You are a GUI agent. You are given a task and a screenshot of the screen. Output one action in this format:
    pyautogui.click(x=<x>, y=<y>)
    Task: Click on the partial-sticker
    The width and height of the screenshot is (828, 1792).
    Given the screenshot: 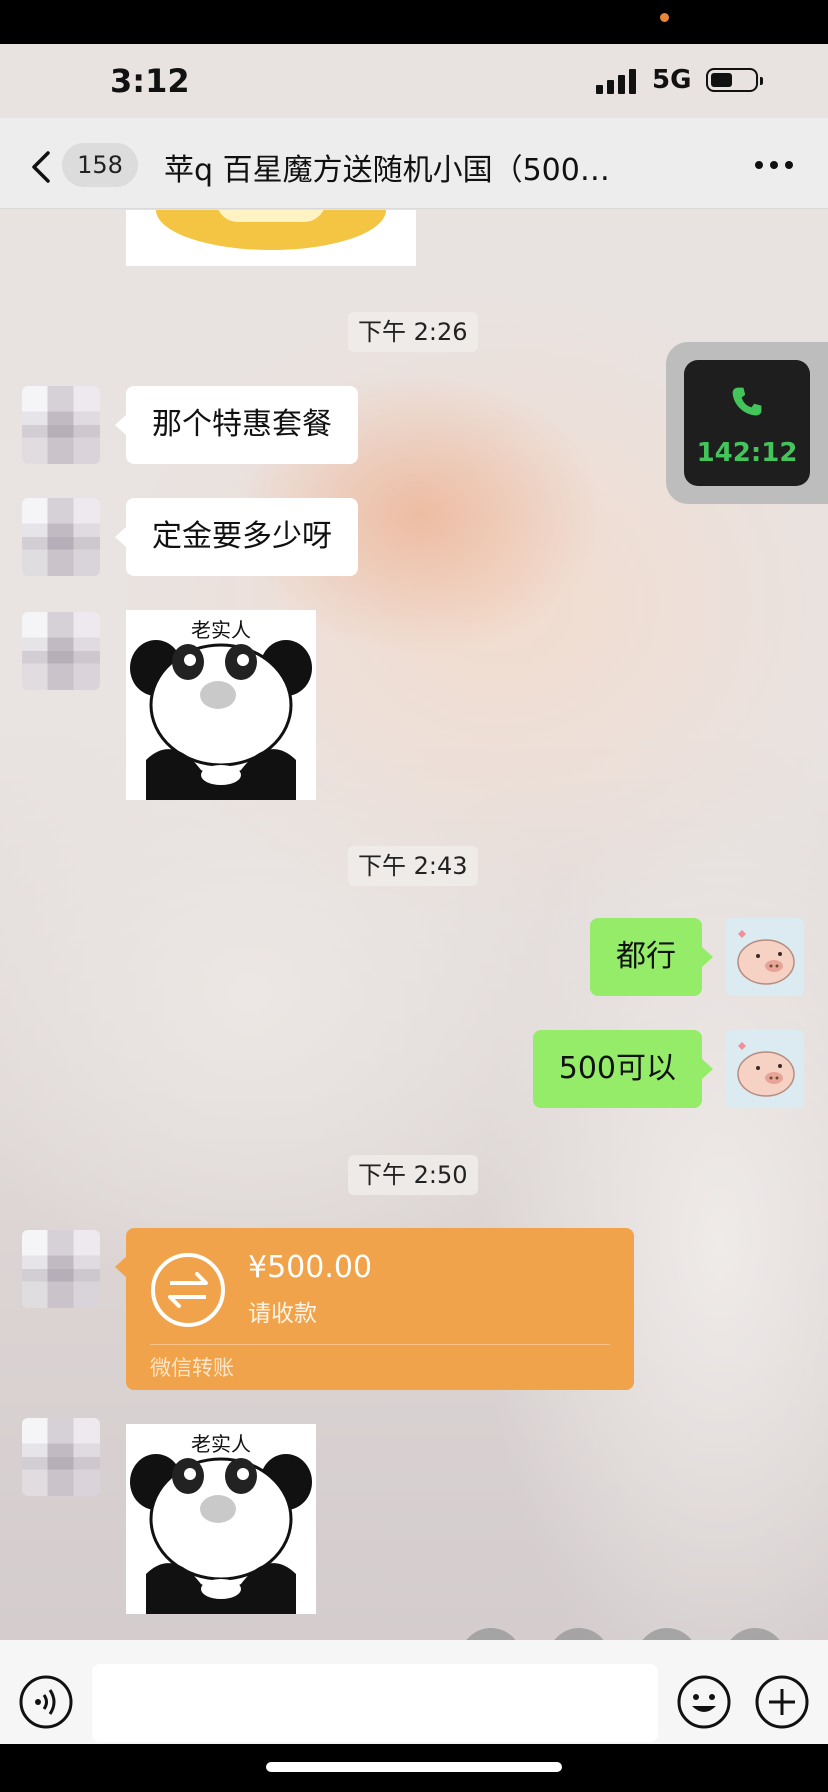 What is the action you would take?
    pyautogui.click(x=271, y=238)
    